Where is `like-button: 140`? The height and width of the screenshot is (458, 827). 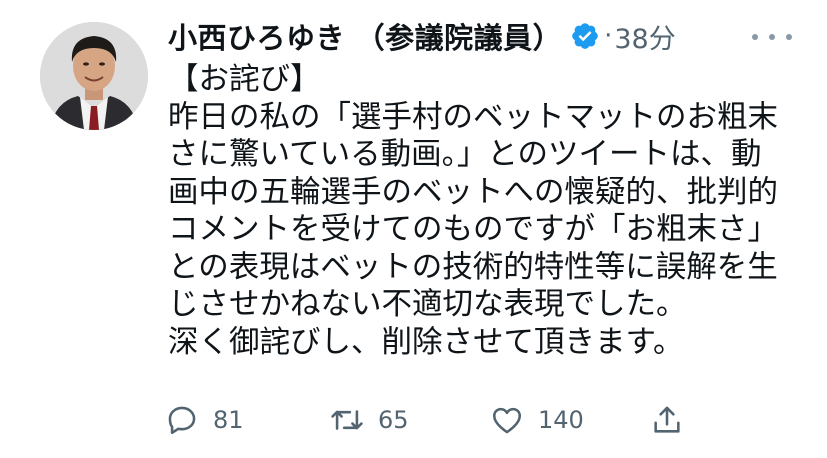 like-button: 140 is located at coordinates (537, 420).